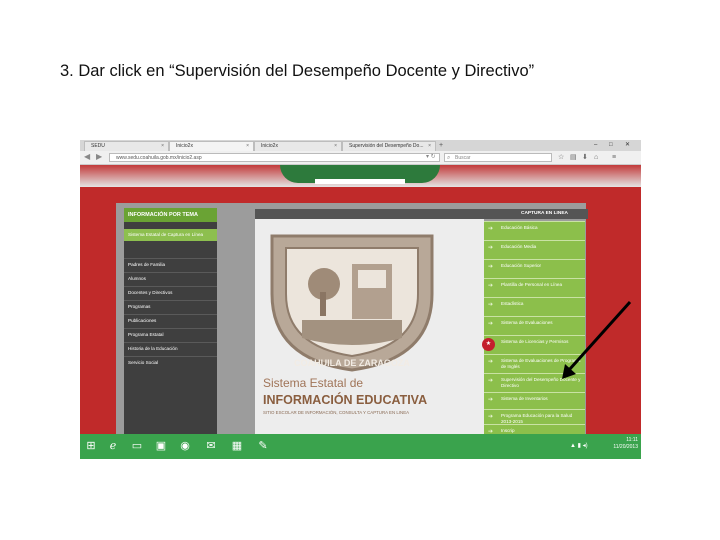 The image size is (720, 540). I want to click on firefox-icon: ◉, so click(185, 446).